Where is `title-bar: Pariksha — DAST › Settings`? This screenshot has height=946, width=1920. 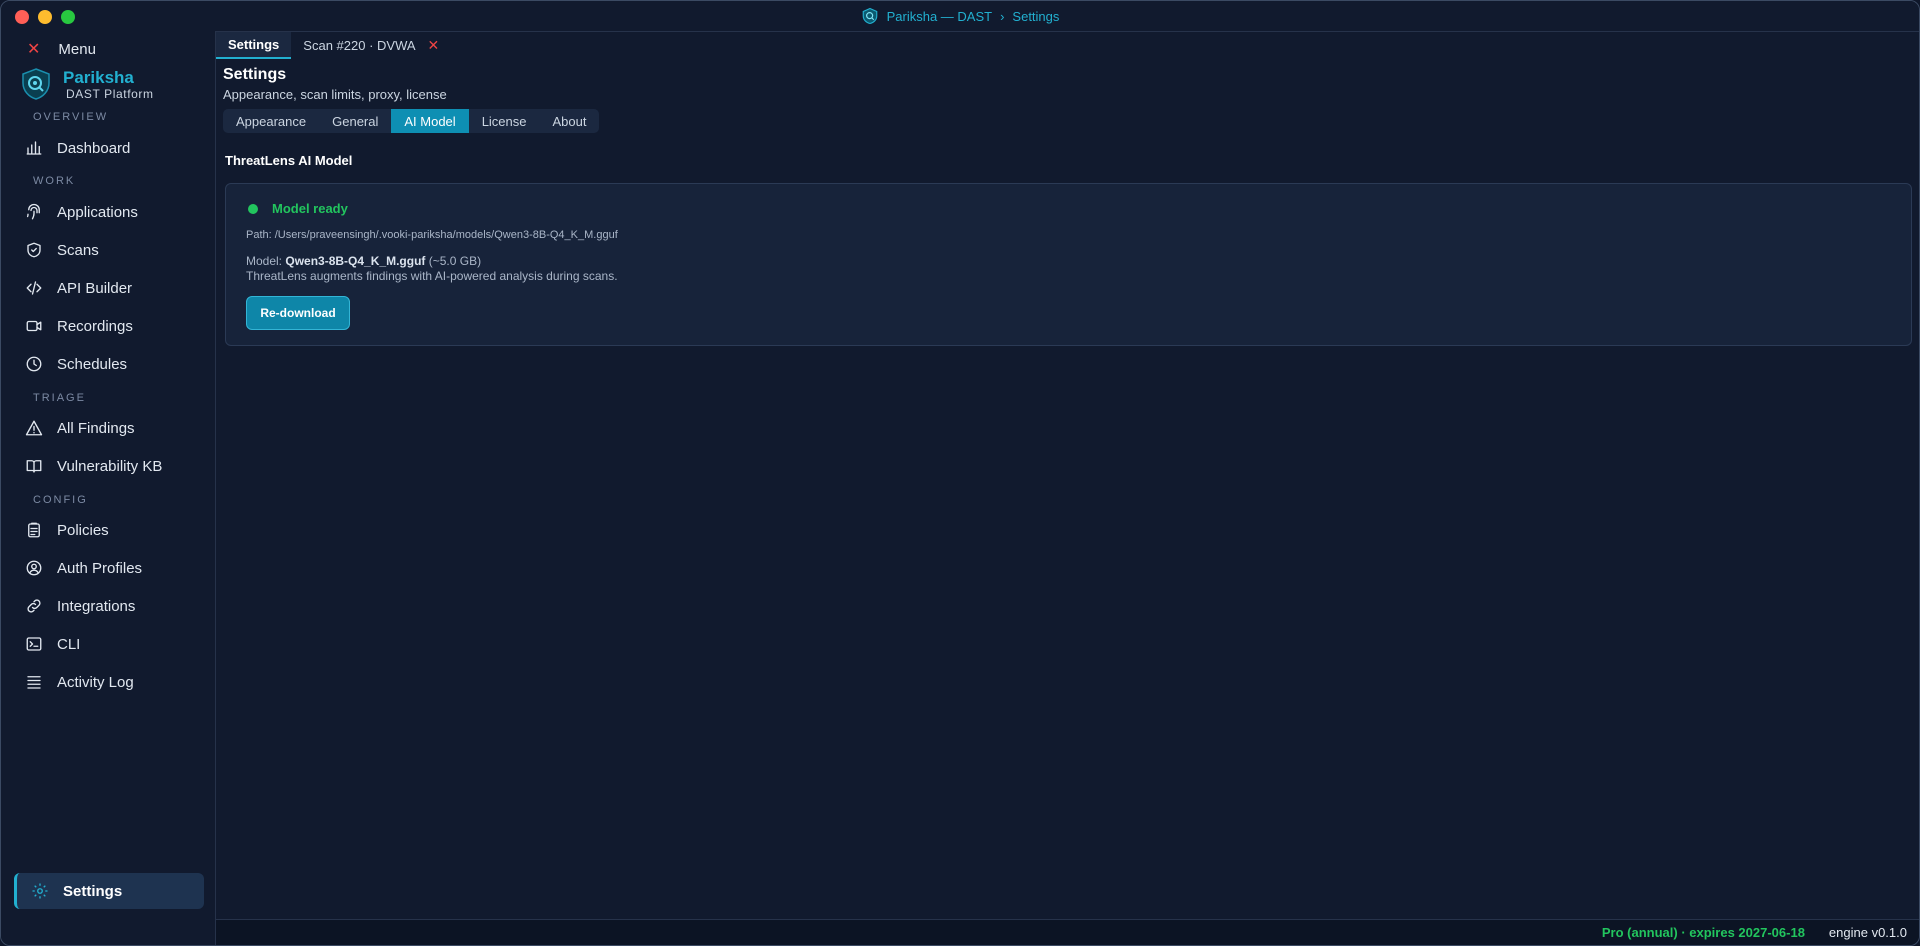 title-bar: Pariksha — DAST › Settings is located at coordinates (960, 16).